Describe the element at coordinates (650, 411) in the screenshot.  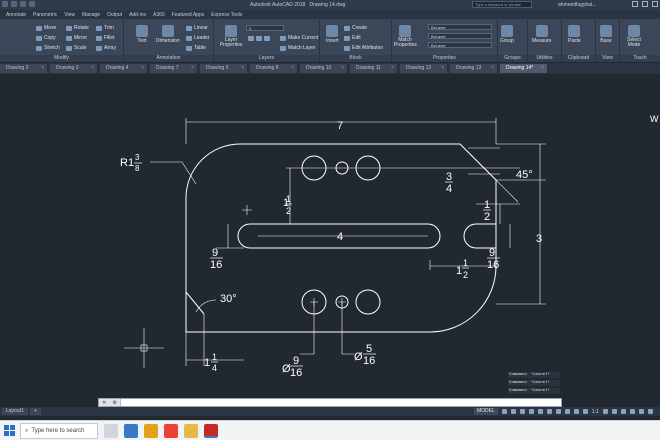
I see `customization-icon` at that location.